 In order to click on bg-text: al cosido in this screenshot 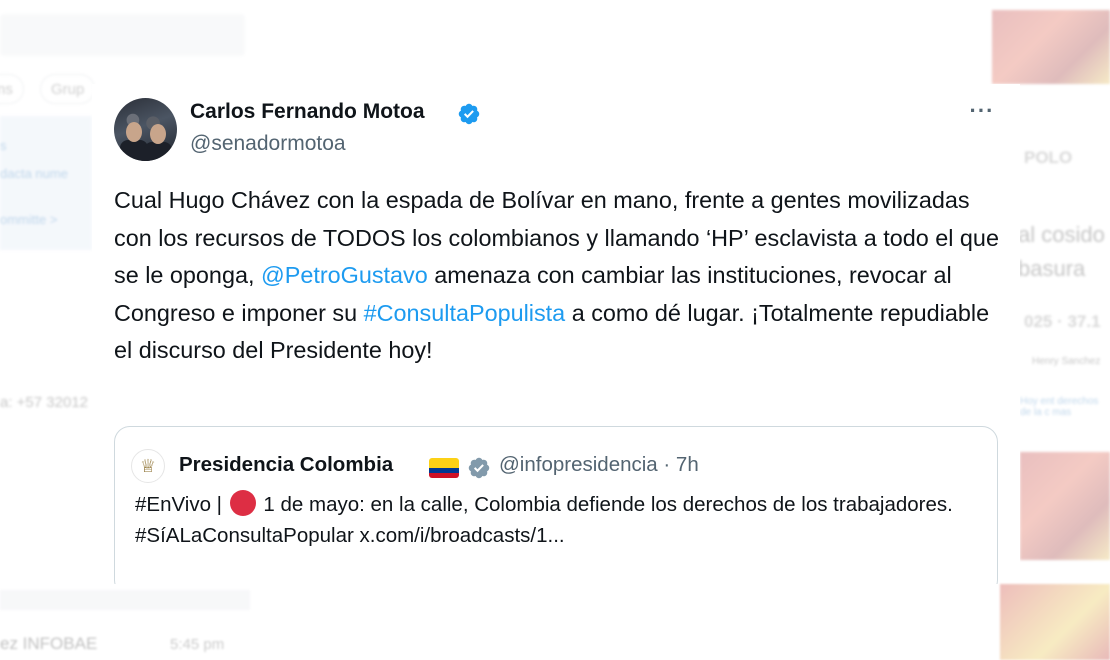, I will do `click(1061, 234)`.